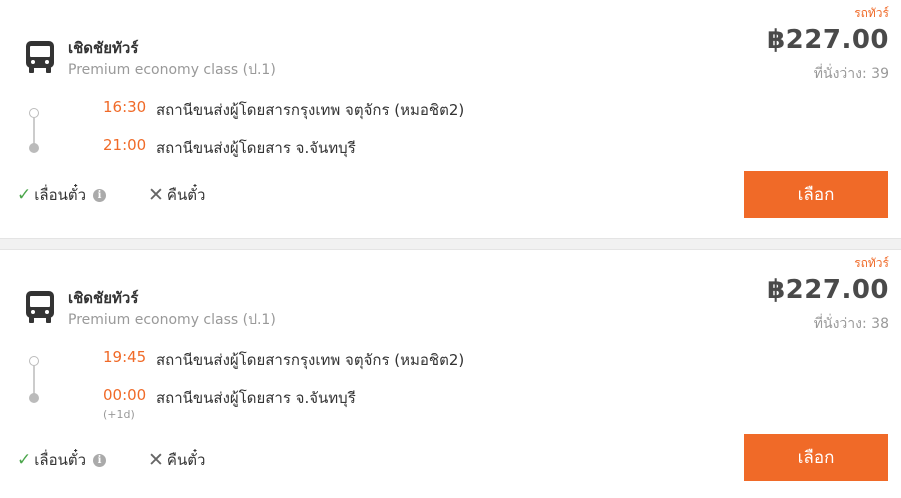 This screenshot has width=901, height=498. What do you see at coordinates (880, 74) in the screenshot?
I see `seats-count: 39` at bounding box center [880, 74].